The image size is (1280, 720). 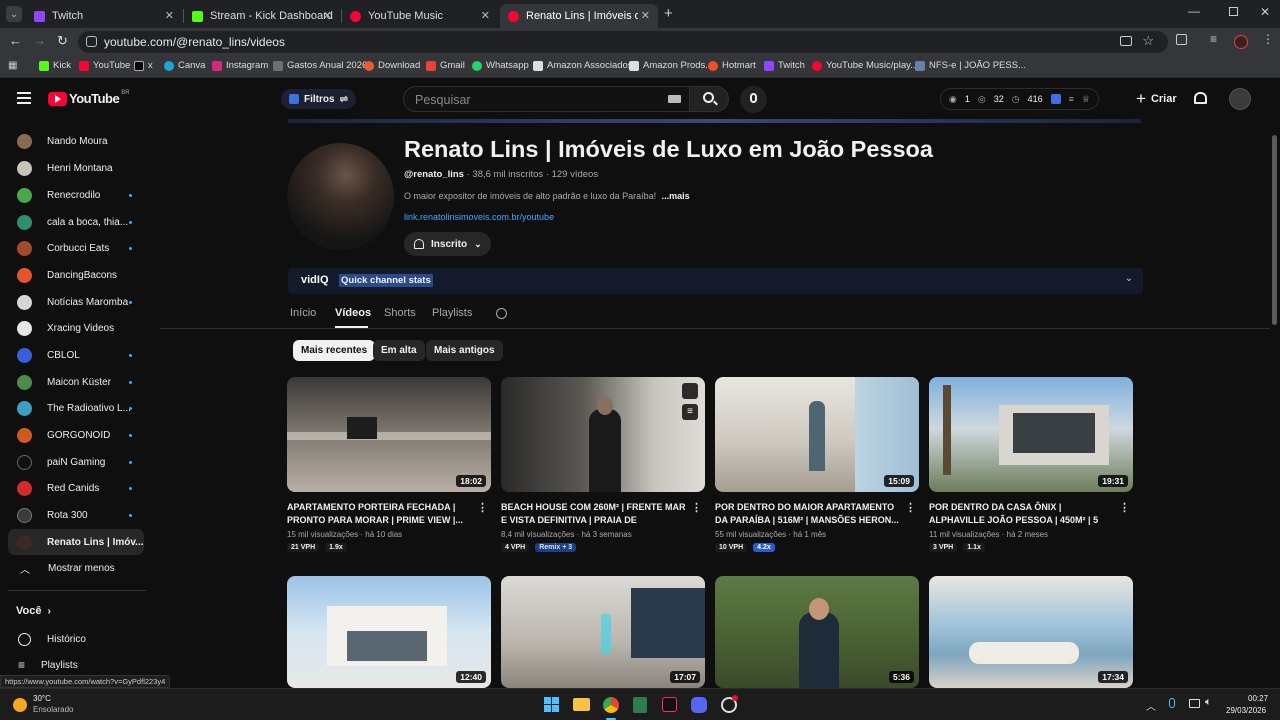 What do you see at coordinates (104, 16) in the screenshot?
I see `tab-twitch: Twitch ✕` at bounding box center [104, 16].